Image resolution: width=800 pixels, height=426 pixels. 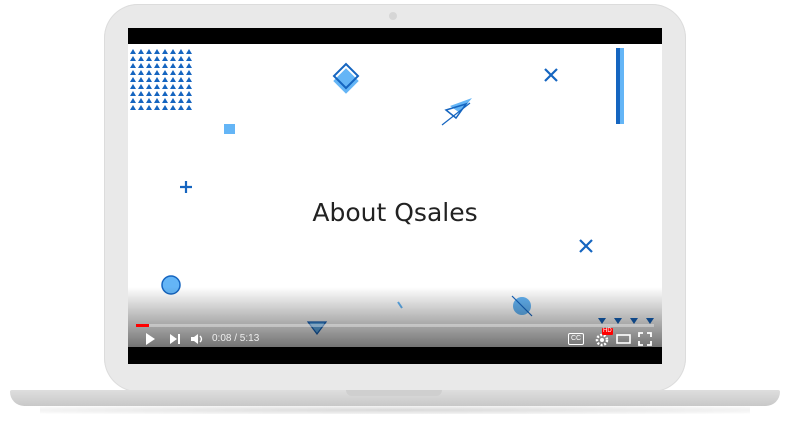 What do you see at coordinates (645, 339) in the screenshot?
I see `fullscreen-icon` at bounding box center [645, 339].